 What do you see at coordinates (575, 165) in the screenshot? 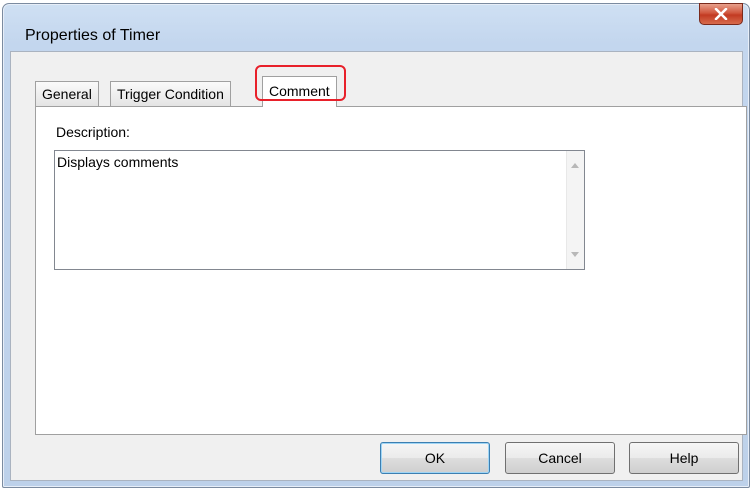
I see `scroll-up-arrow-icon` at bounding box center [575, 165].